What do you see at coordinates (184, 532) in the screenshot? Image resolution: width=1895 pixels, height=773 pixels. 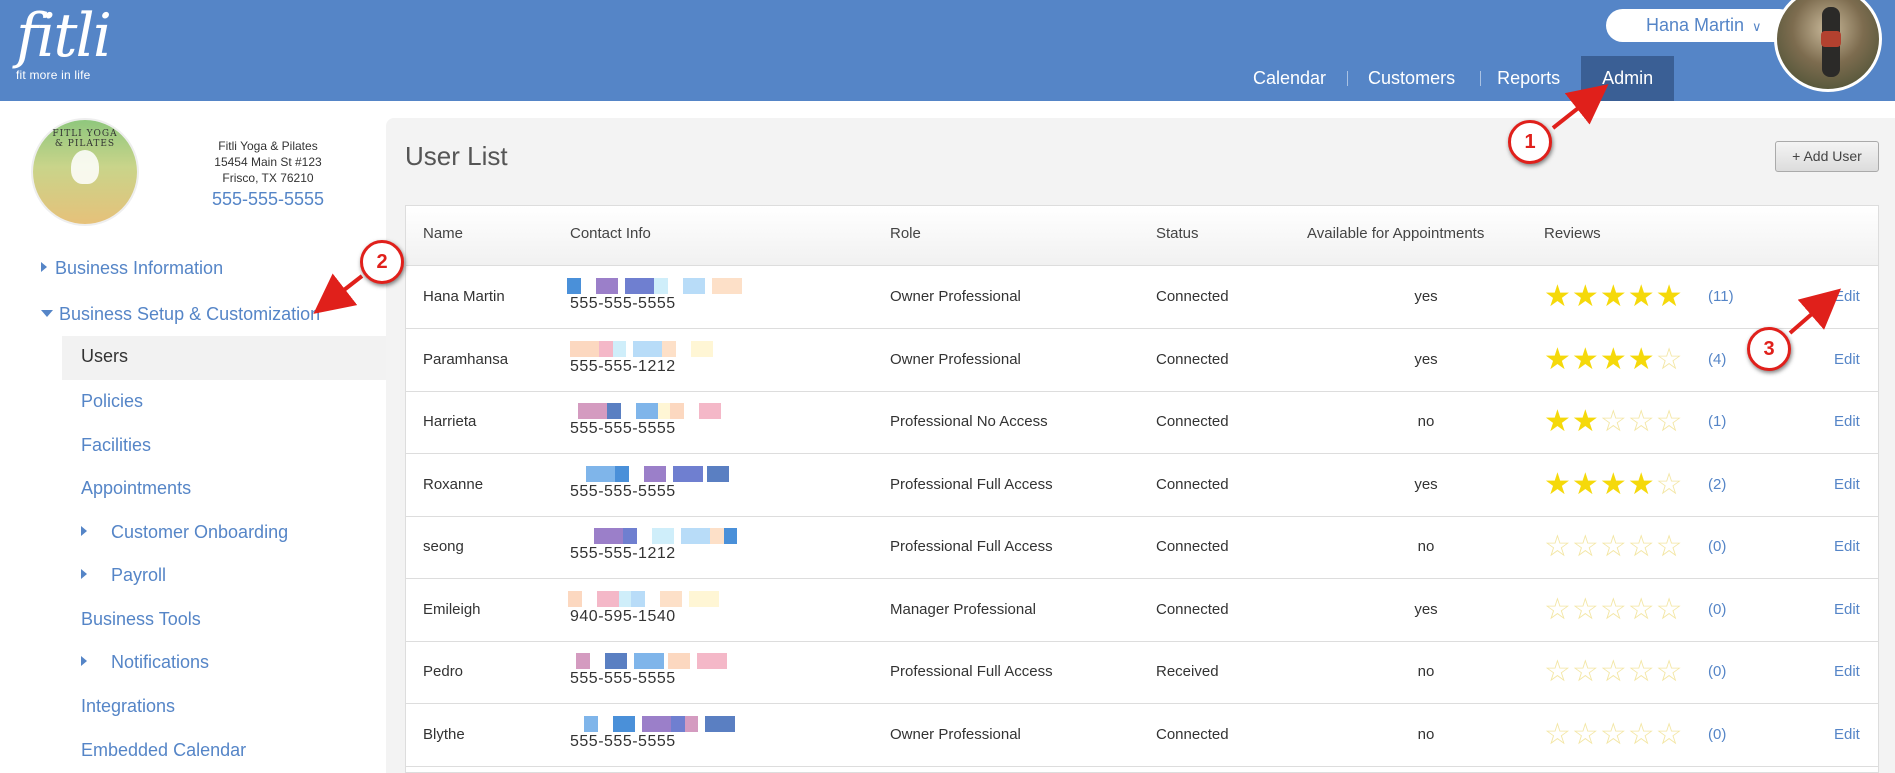 I see `sidebar-item-customer-onboarding: Customer Onboarding` at bounding box center [184, 532].